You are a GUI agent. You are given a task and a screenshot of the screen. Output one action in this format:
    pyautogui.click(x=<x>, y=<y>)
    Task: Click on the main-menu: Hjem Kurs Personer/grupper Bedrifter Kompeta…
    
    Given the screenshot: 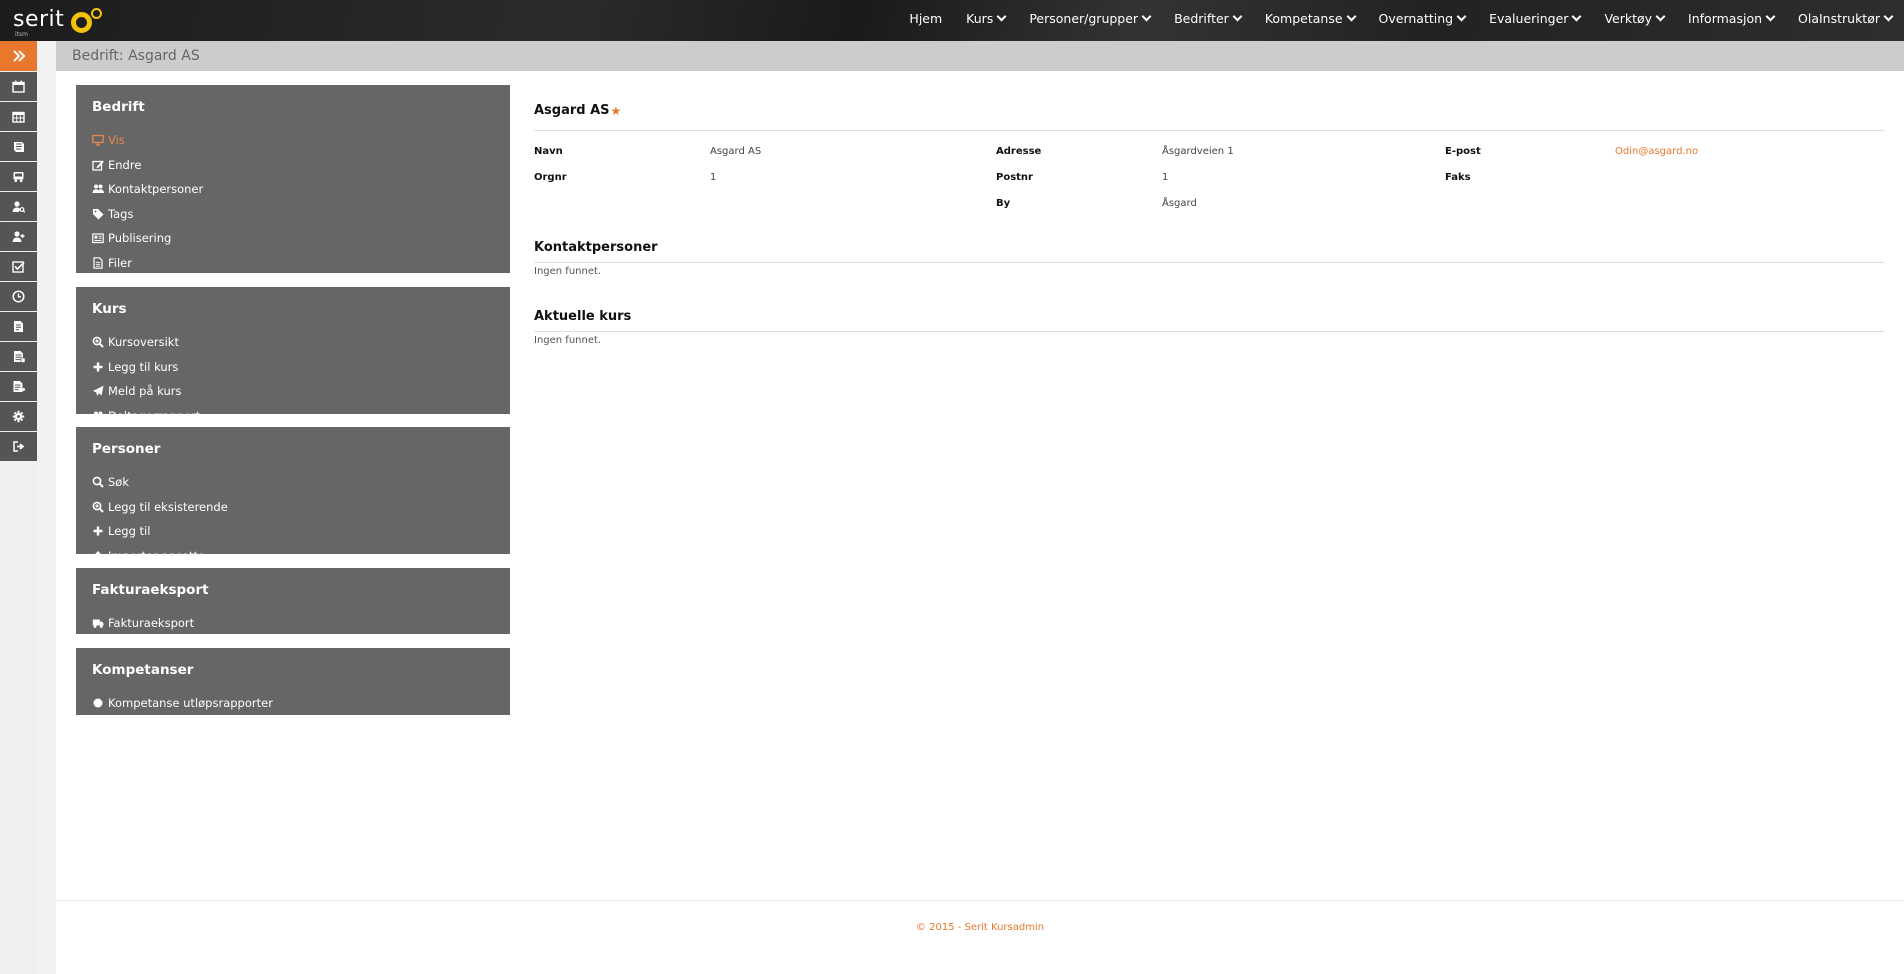 What is the action you would take?
    pyautogui.click(x=1389, y=18)
    